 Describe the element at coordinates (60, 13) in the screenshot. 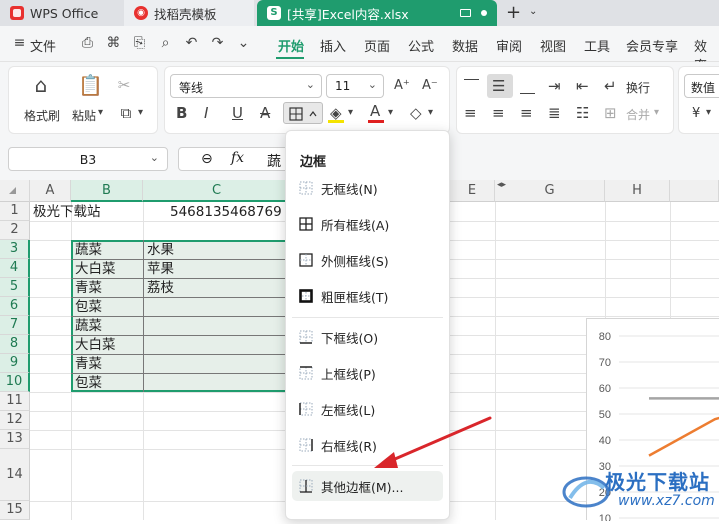

I see `tab-wps-office: WPS Office` at that location.